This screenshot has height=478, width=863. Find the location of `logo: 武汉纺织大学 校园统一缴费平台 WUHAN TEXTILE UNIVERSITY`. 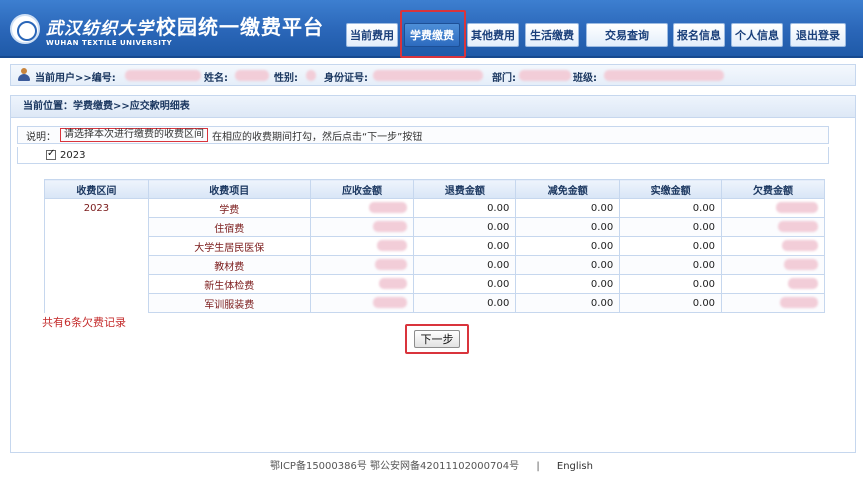

logo: 武汉纺织大学 校园统一缴费平台 WUHAN TEXTILE UNIVERSITY is located at coordinates (167, 29).